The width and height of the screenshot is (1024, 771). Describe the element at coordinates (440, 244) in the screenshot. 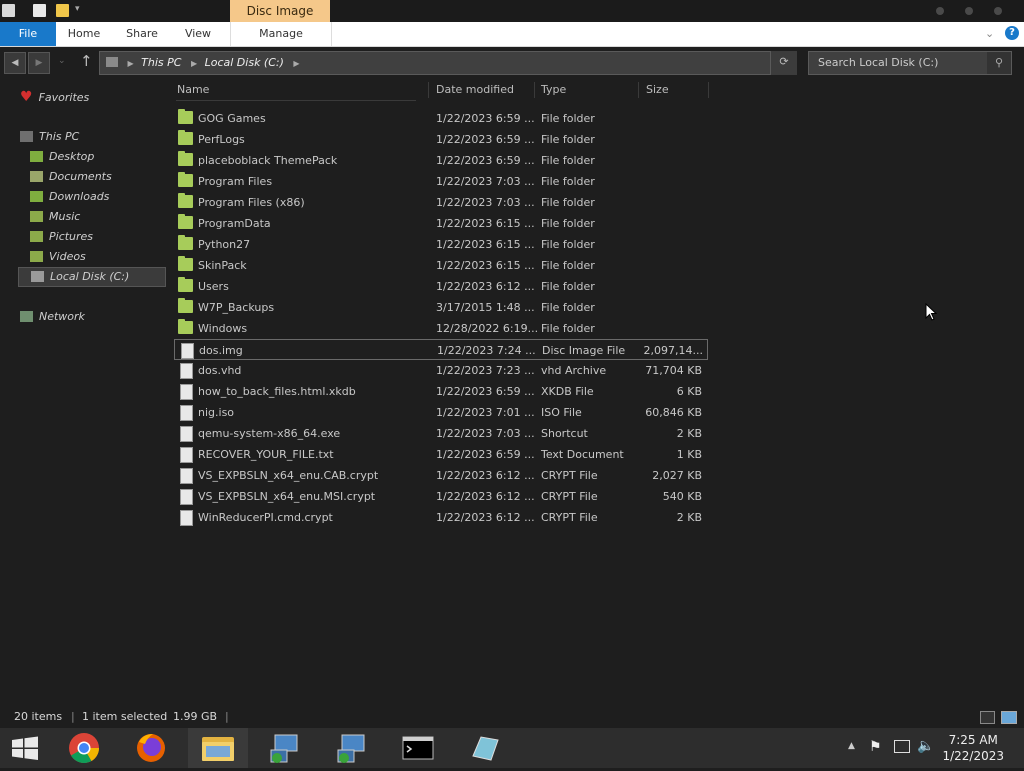

I see `table-row: Python27 1/22/2023 6:15 ... File folder` at that location.